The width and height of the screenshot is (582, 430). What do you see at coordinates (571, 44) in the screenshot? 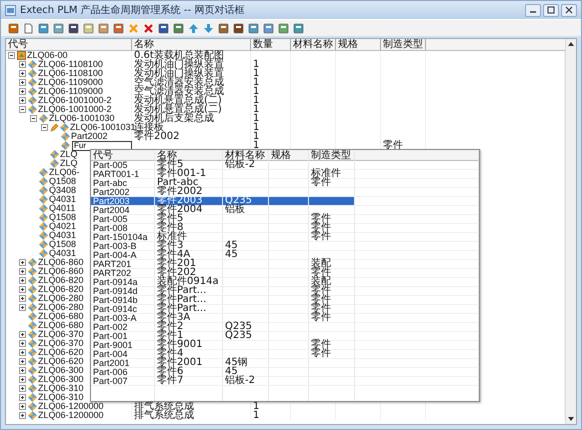
I see `scroll-up-icon` at bounding box center [571, 44].